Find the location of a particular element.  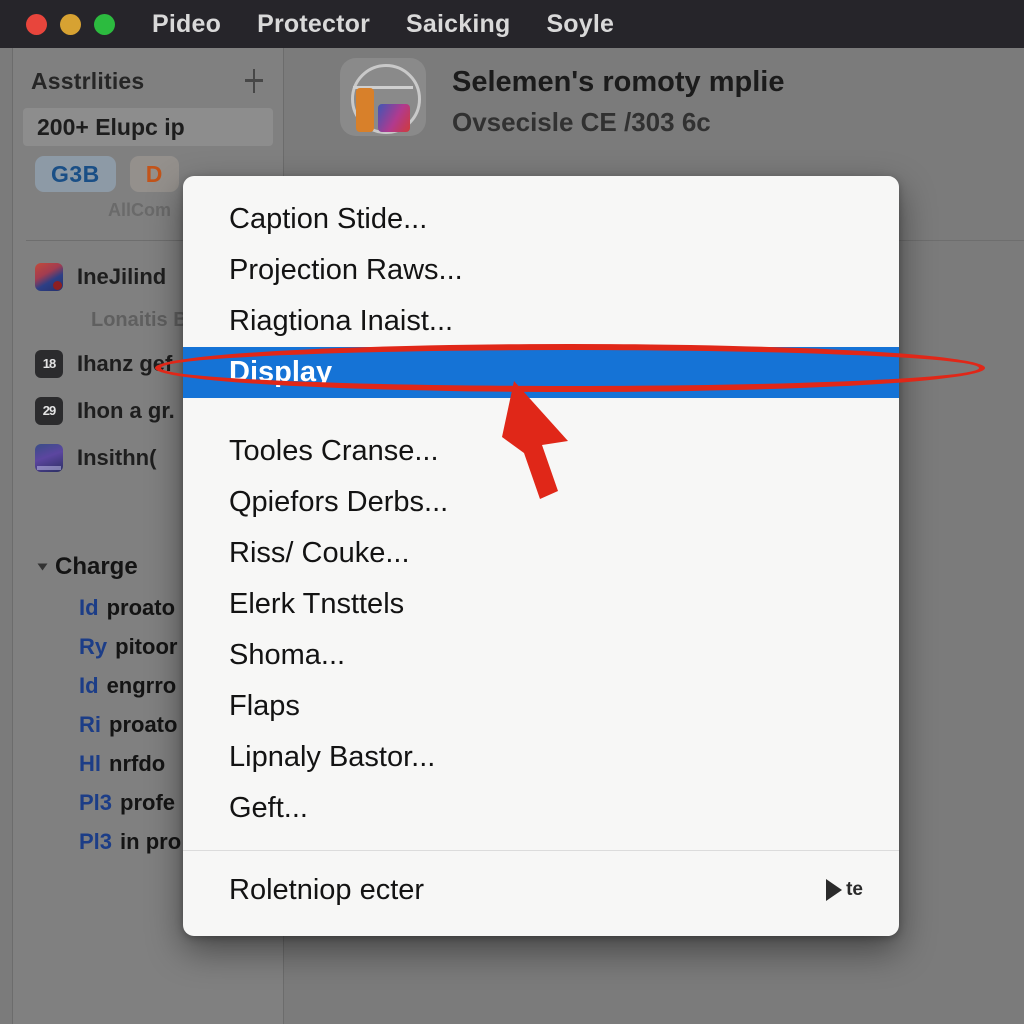

dark-badge-icon: 18 is located at coordinates (49, 363).